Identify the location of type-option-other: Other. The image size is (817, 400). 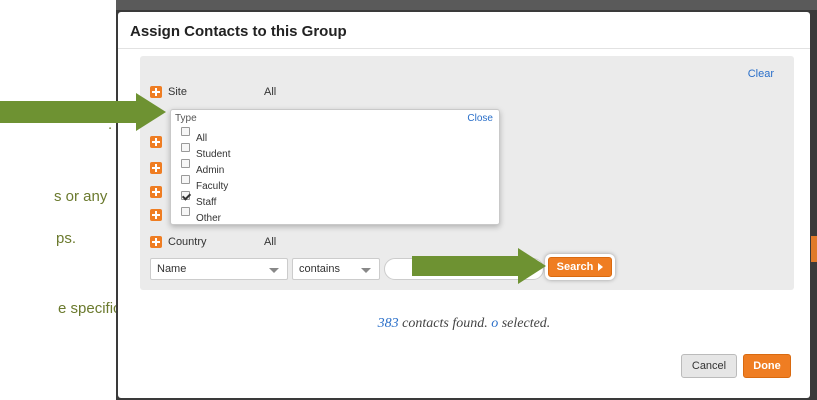
(201, 215).